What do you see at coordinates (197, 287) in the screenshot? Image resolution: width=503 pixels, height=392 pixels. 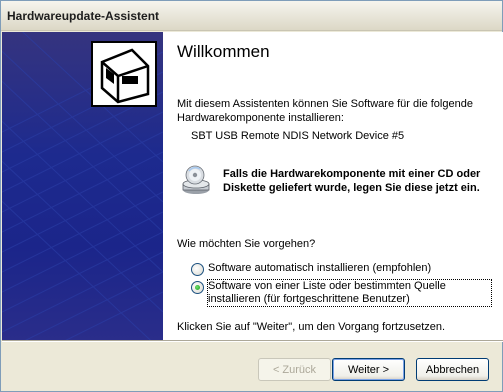 I see `radio-manual-install` at bounding box center [197, 287].